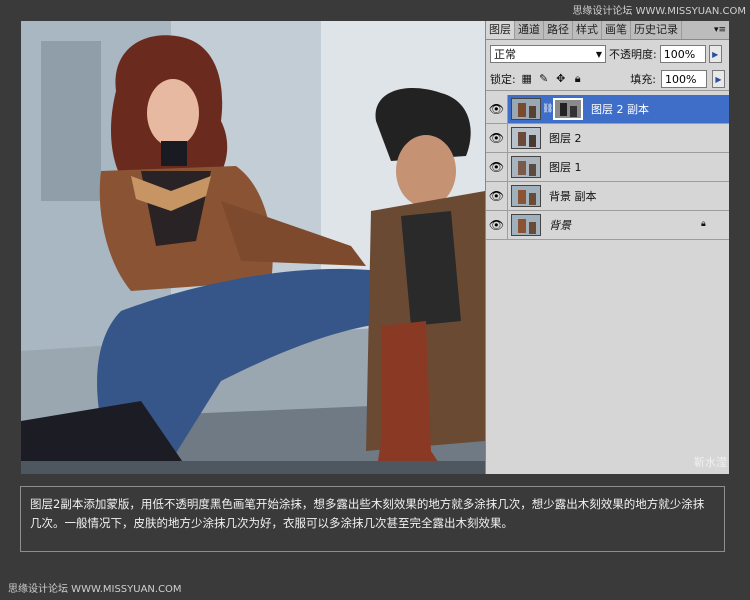 The height and width of the screenshot is (600, 750). Describe the element at coordinates (659, 11) in the screenshot. I see `watermark-top: 思缘设计论坛 WWW.MISSYUAN.COM` at that location.